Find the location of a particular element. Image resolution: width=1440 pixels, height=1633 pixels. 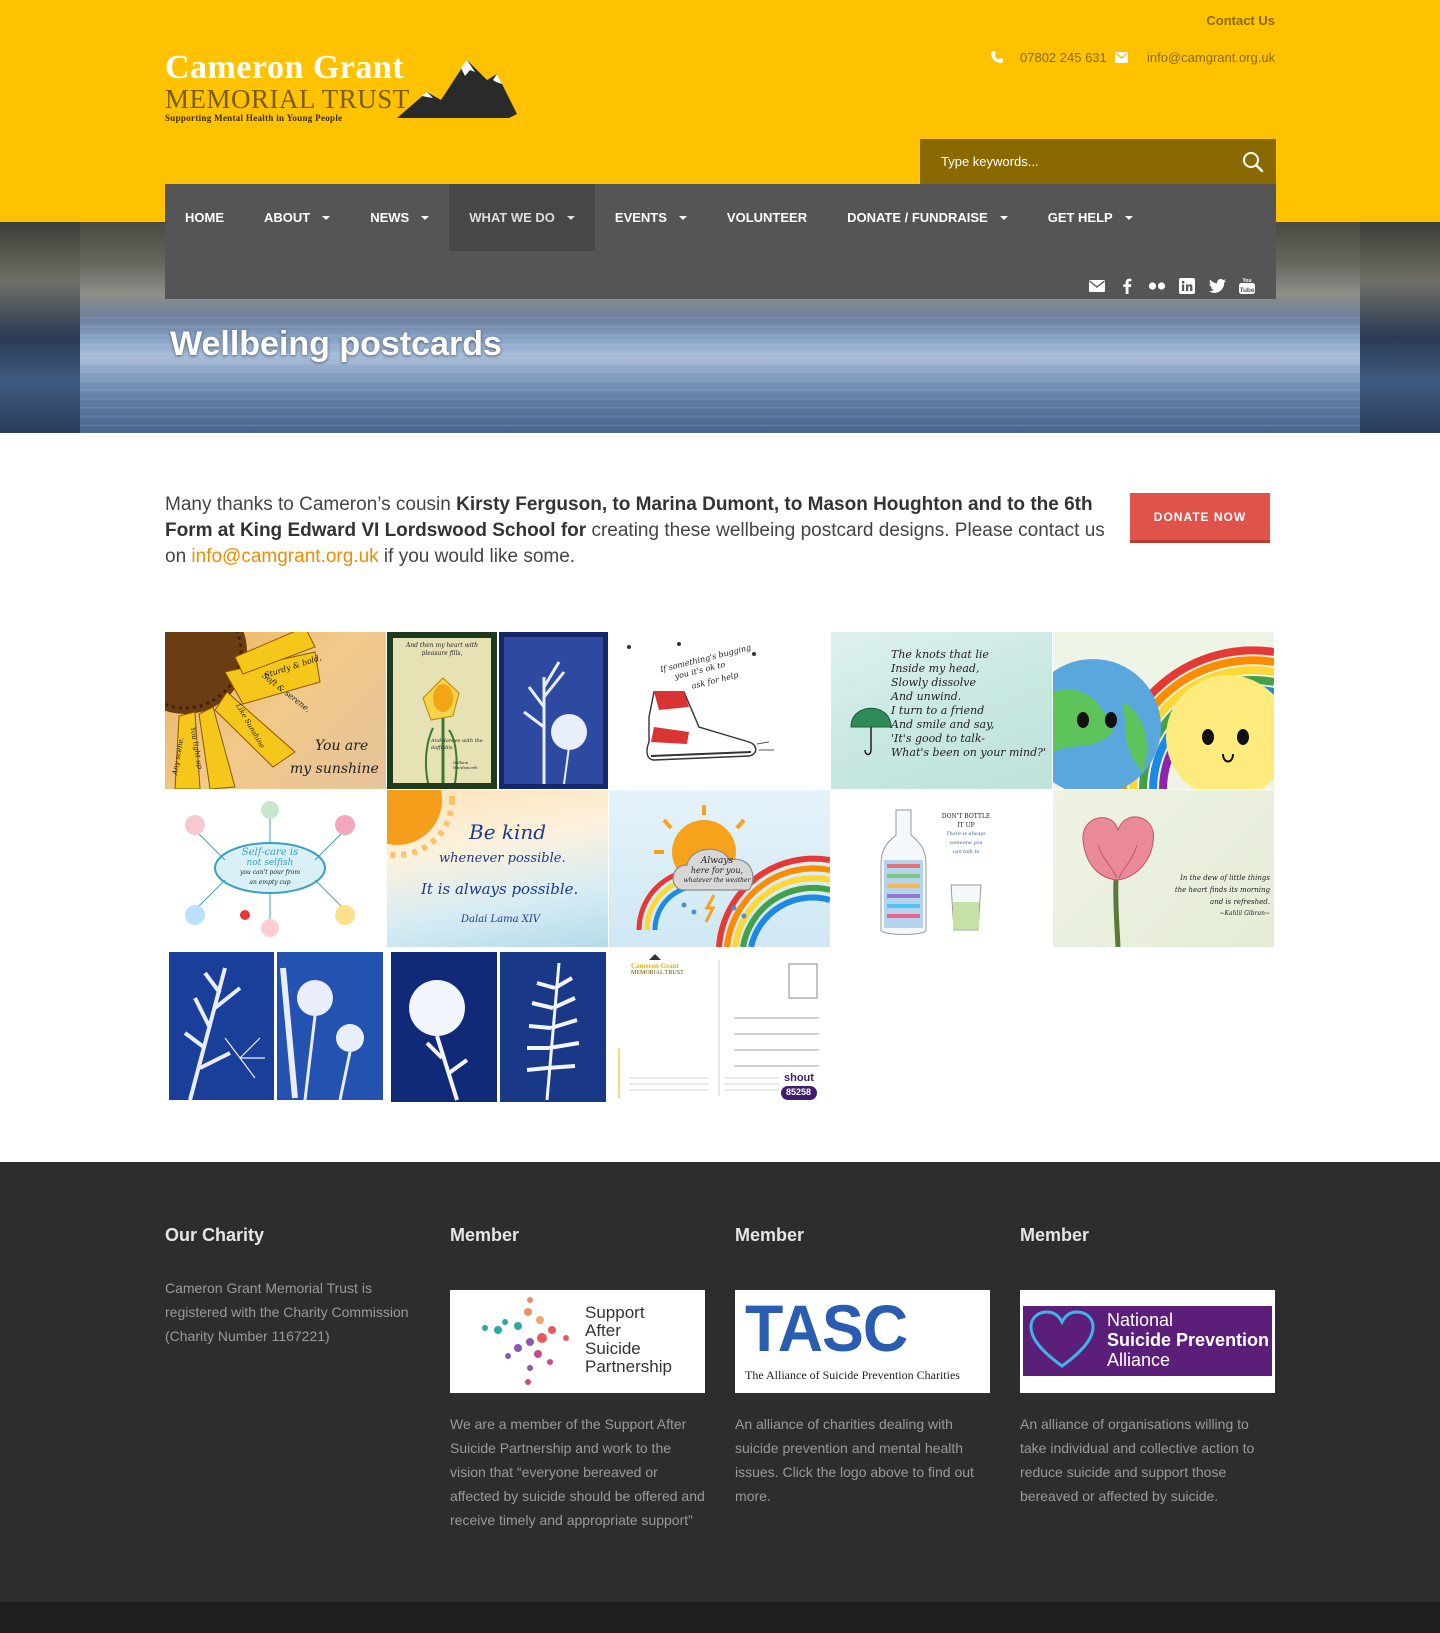

weather-line-1: Always is located at coordinates (717, 861).